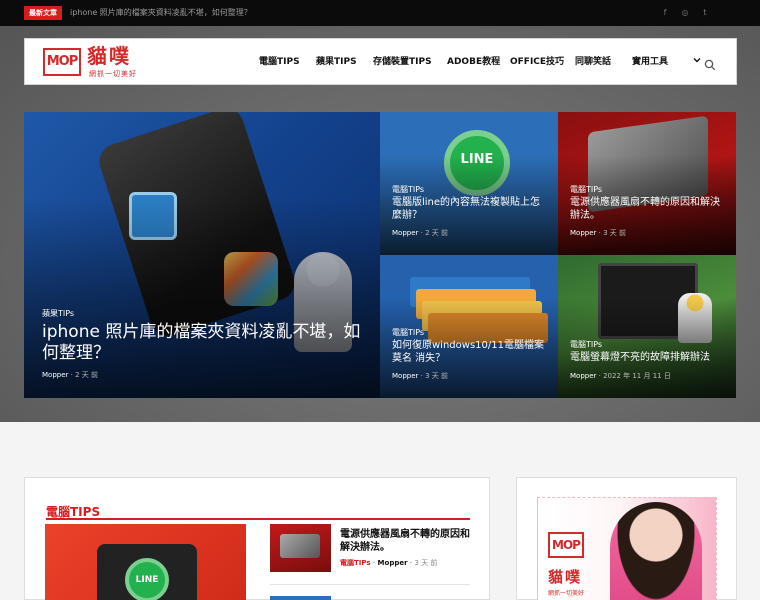  I want to click on post-title: 電源供應器風扇不轉的原因和解決辦法。, so click(649, 209).